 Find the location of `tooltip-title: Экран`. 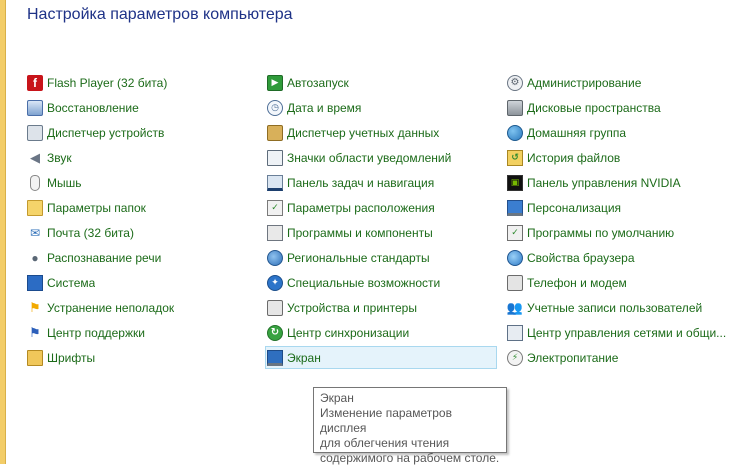

tooltip-title: Экран is located at coordinates (337, 398).